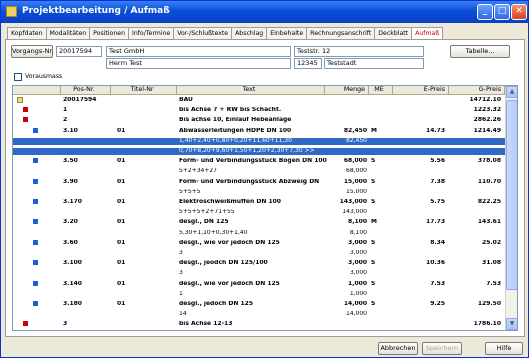 This screenshot has height=358, width=529. Describe the element at coordinates (487, 130) in the screenshot. I see `gpreis-cell: 1214.49` at that location.